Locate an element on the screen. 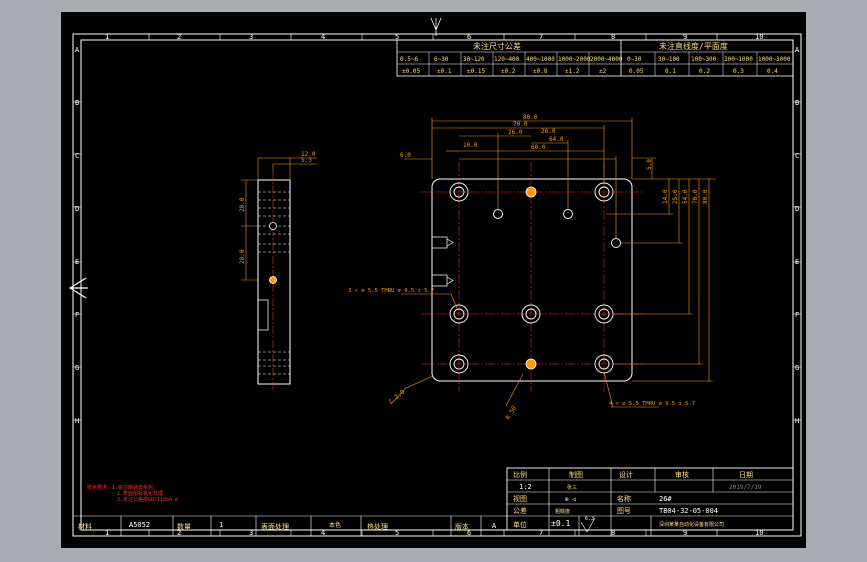  flat-value: 0.1 is located at coordinates (670, 71).